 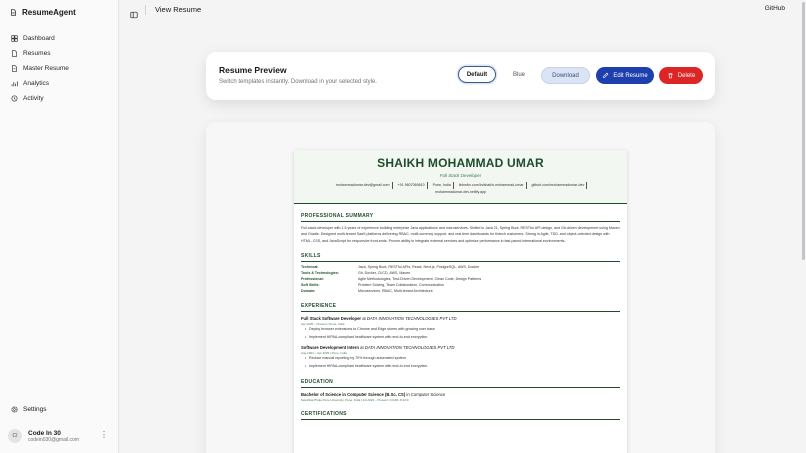 What do you see at coordinates (59, 53) in the screenshot?
I see `sidebar-item-resumes: Resumes` at bounding box center [59, 53].